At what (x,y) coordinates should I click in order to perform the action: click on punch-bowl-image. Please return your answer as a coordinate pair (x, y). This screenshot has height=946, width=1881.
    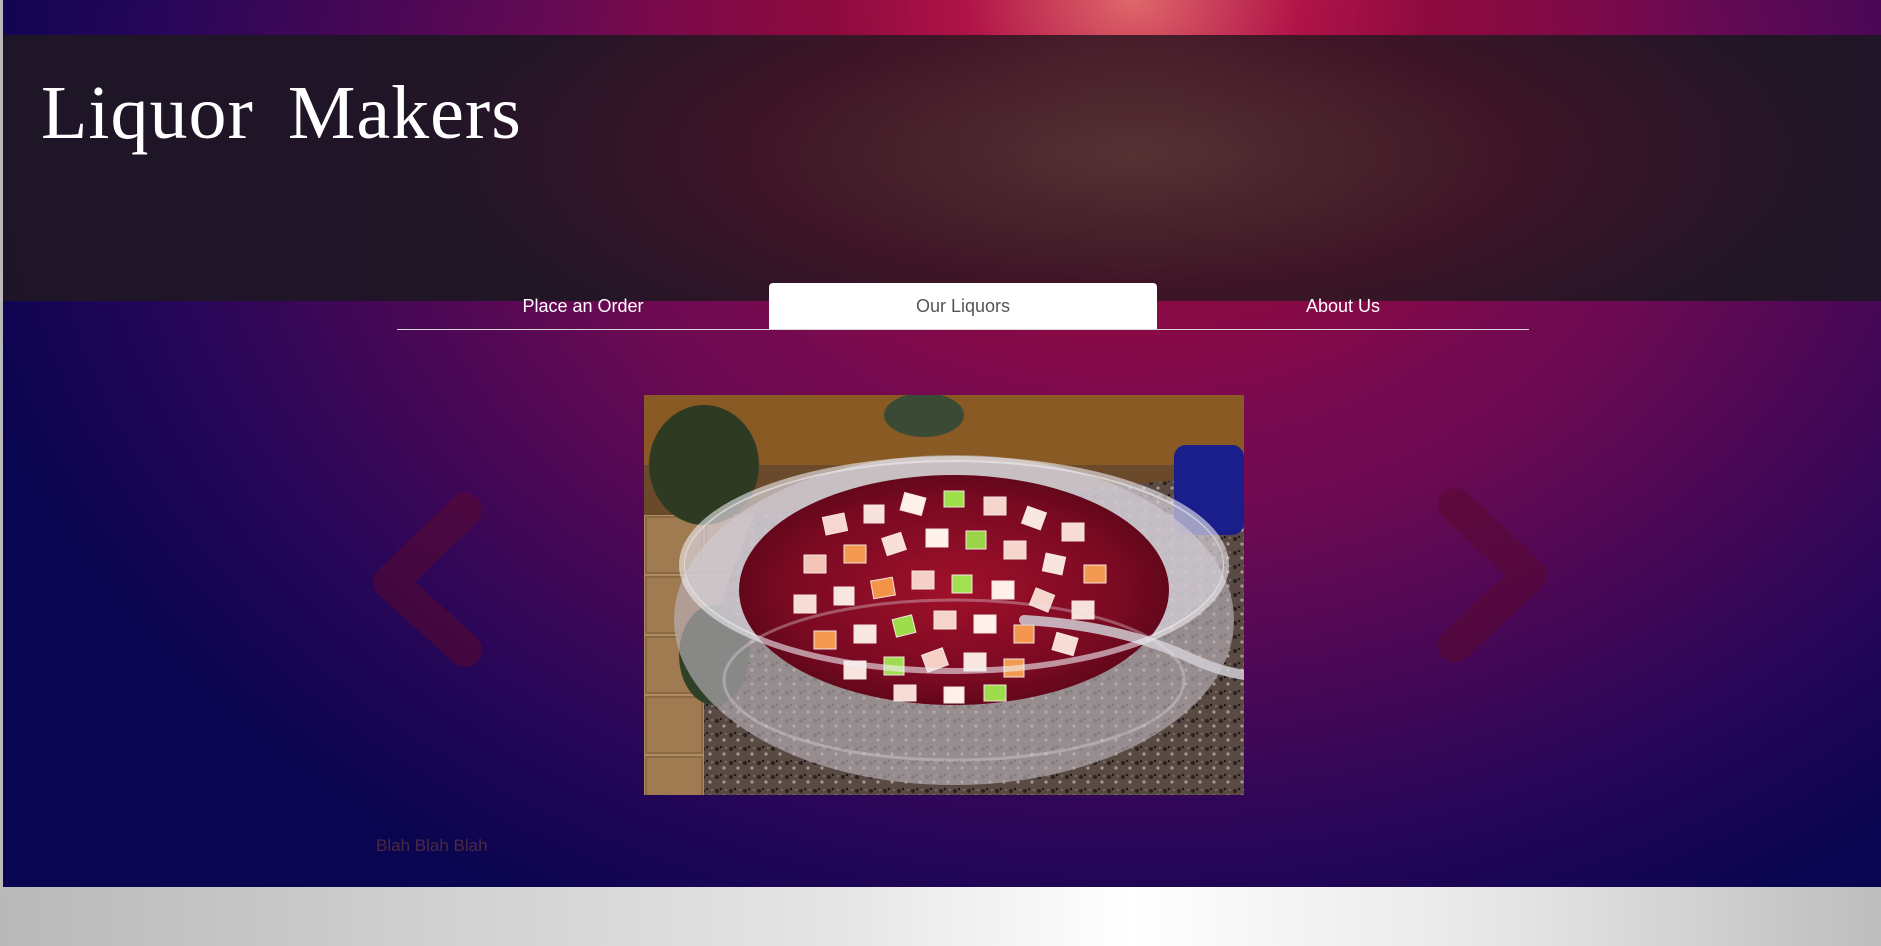
    Looking at the image, I should click on (944, 595).